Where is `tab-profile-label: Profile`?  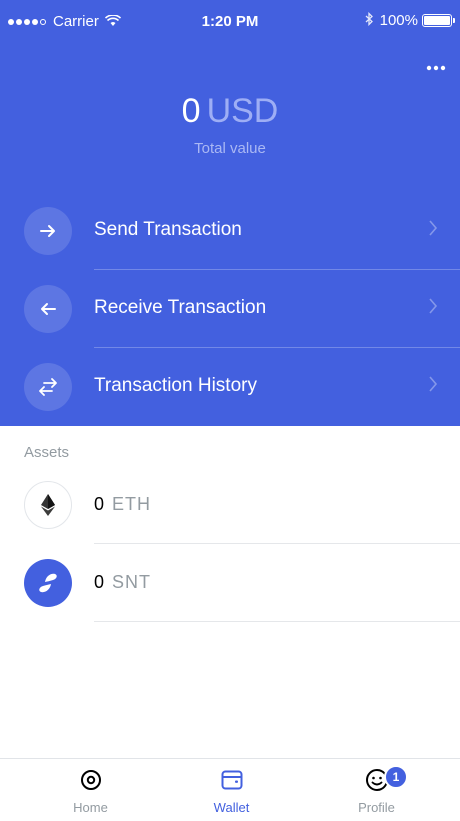
tab-profile-label: Profile is located at coordinates (376, 807).